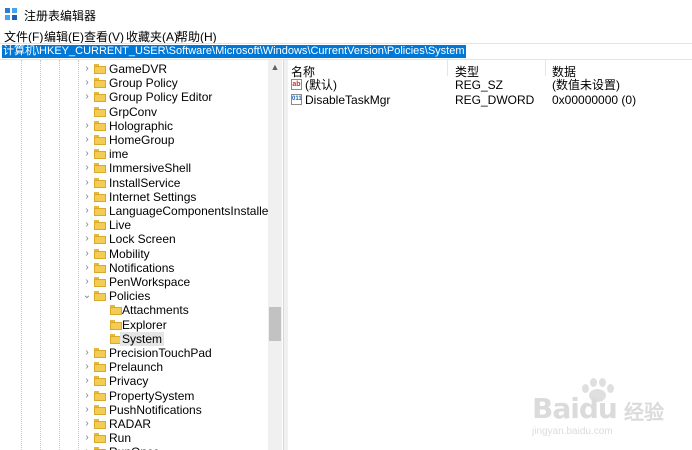  I want to click on tree-item-installservice: › InstallService, so click(134, 183).